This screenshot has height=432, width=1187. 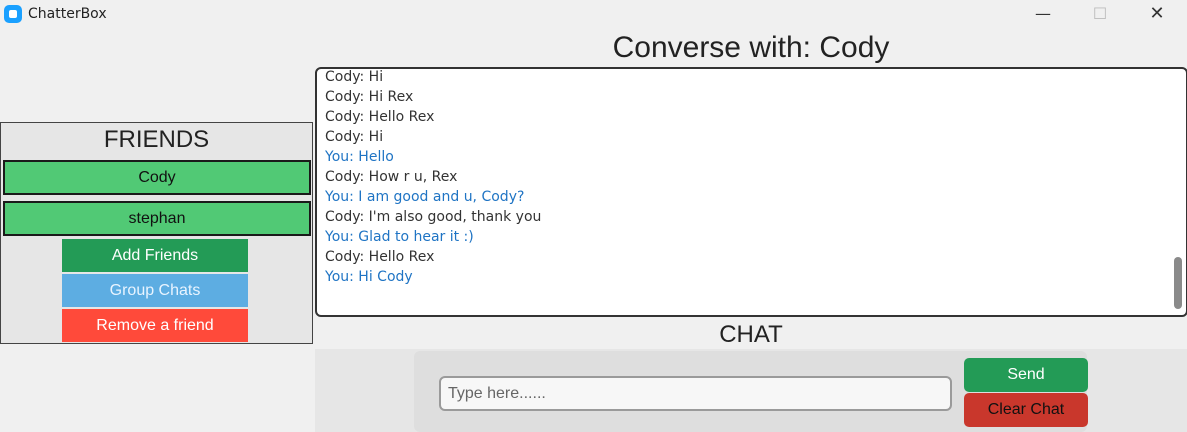 What do you see at coordinates (1178, 283) in the screenshot?
I see `scrollbar-thumb` at bounding box center [1178, 283].